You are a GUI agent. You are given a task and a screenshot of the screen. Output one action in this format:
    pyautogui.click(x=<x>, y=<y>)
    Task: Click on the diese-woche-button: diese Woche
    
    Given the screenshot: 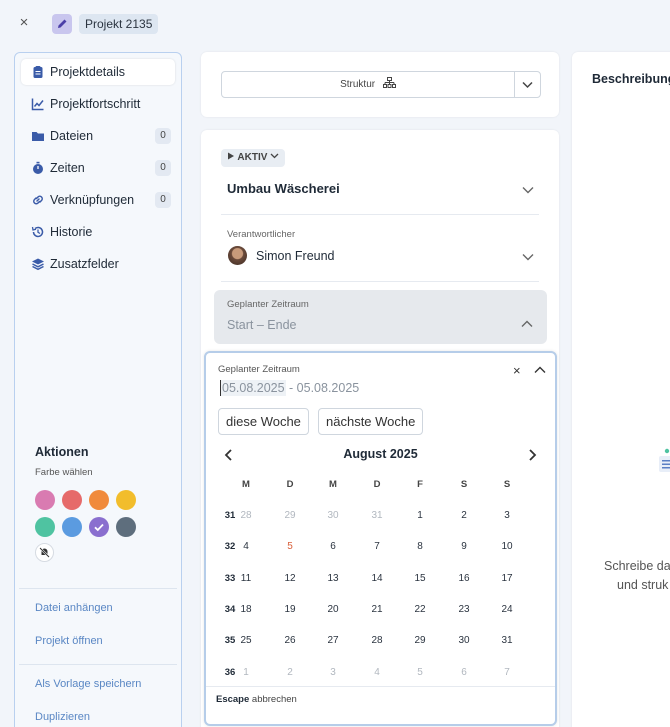 What is the action you would take?
    pyautogui.click(x=263, y=421)
    